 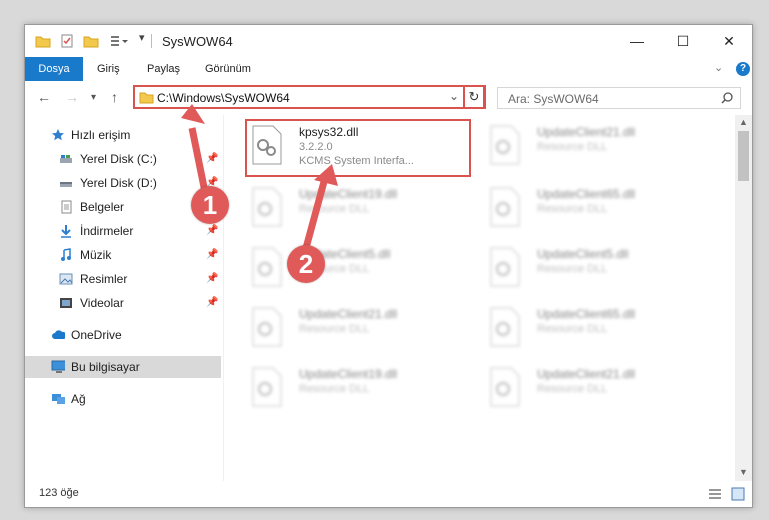 I want to click on callout-badge-1: 1, so click(x=210, y=205).